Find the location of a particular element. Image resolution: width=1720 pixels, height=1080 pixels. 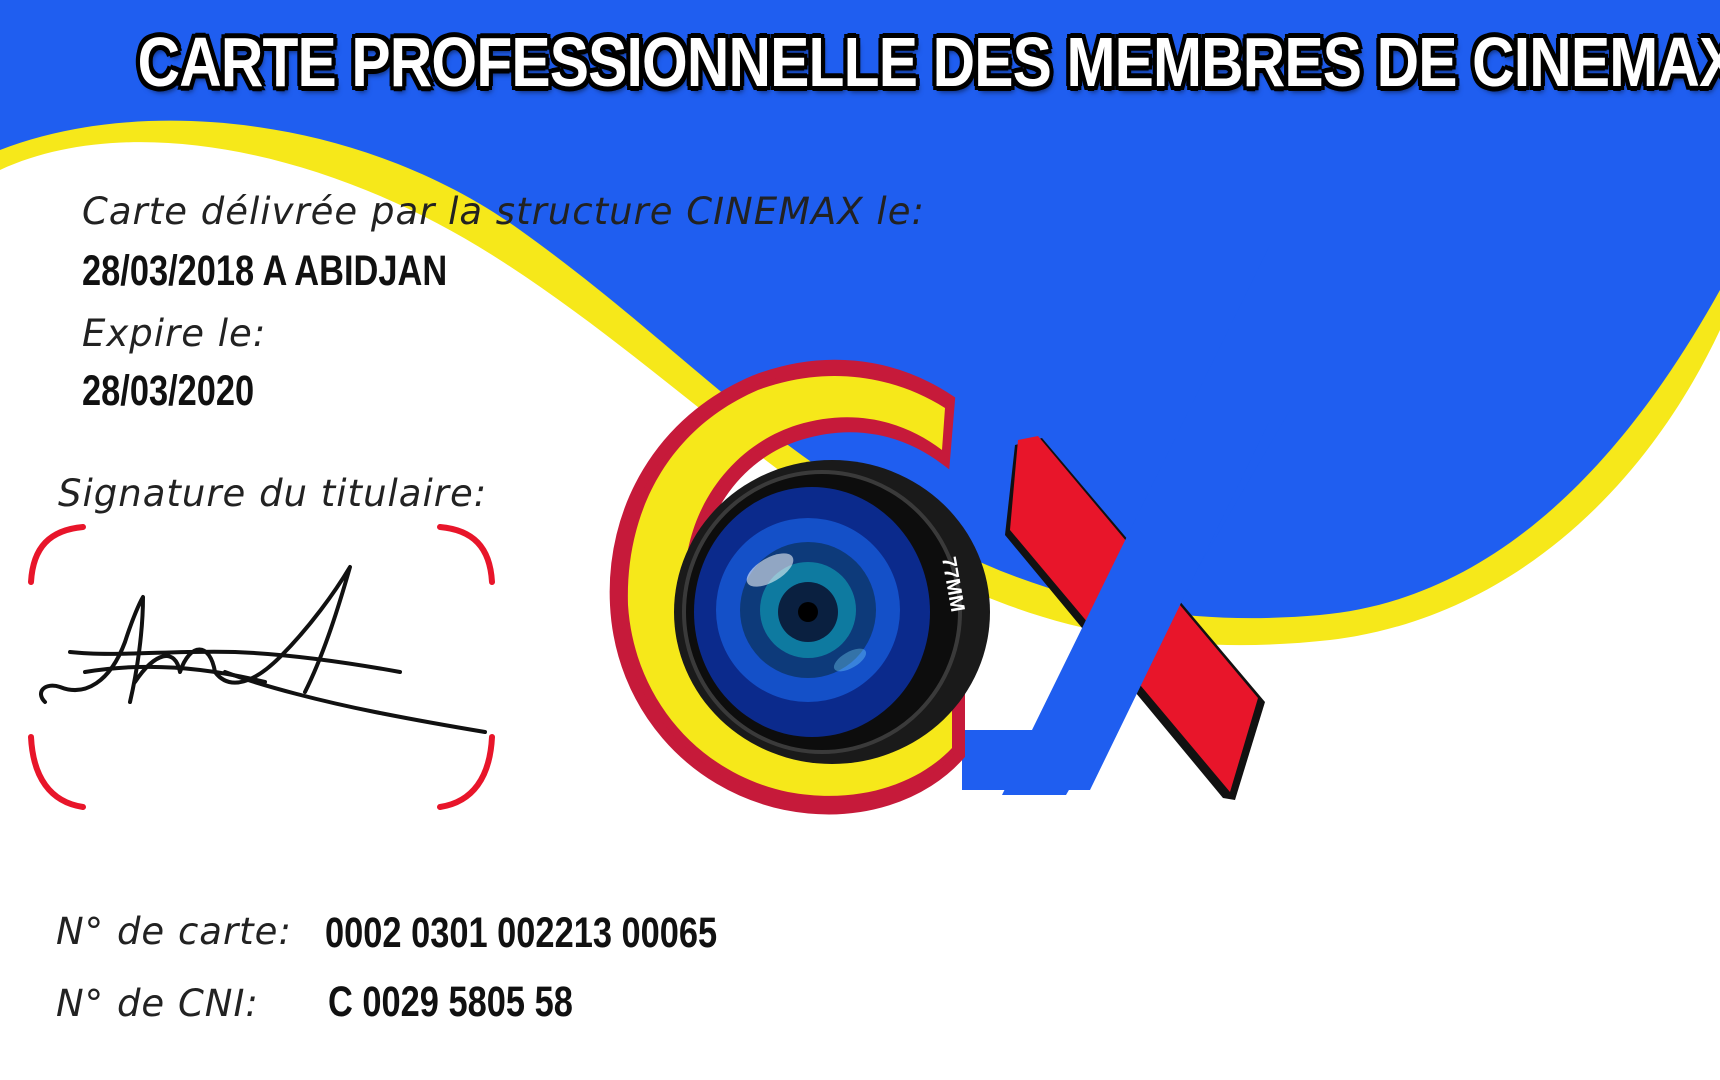

signature-frame-icon is located at coordinates (261, 667).